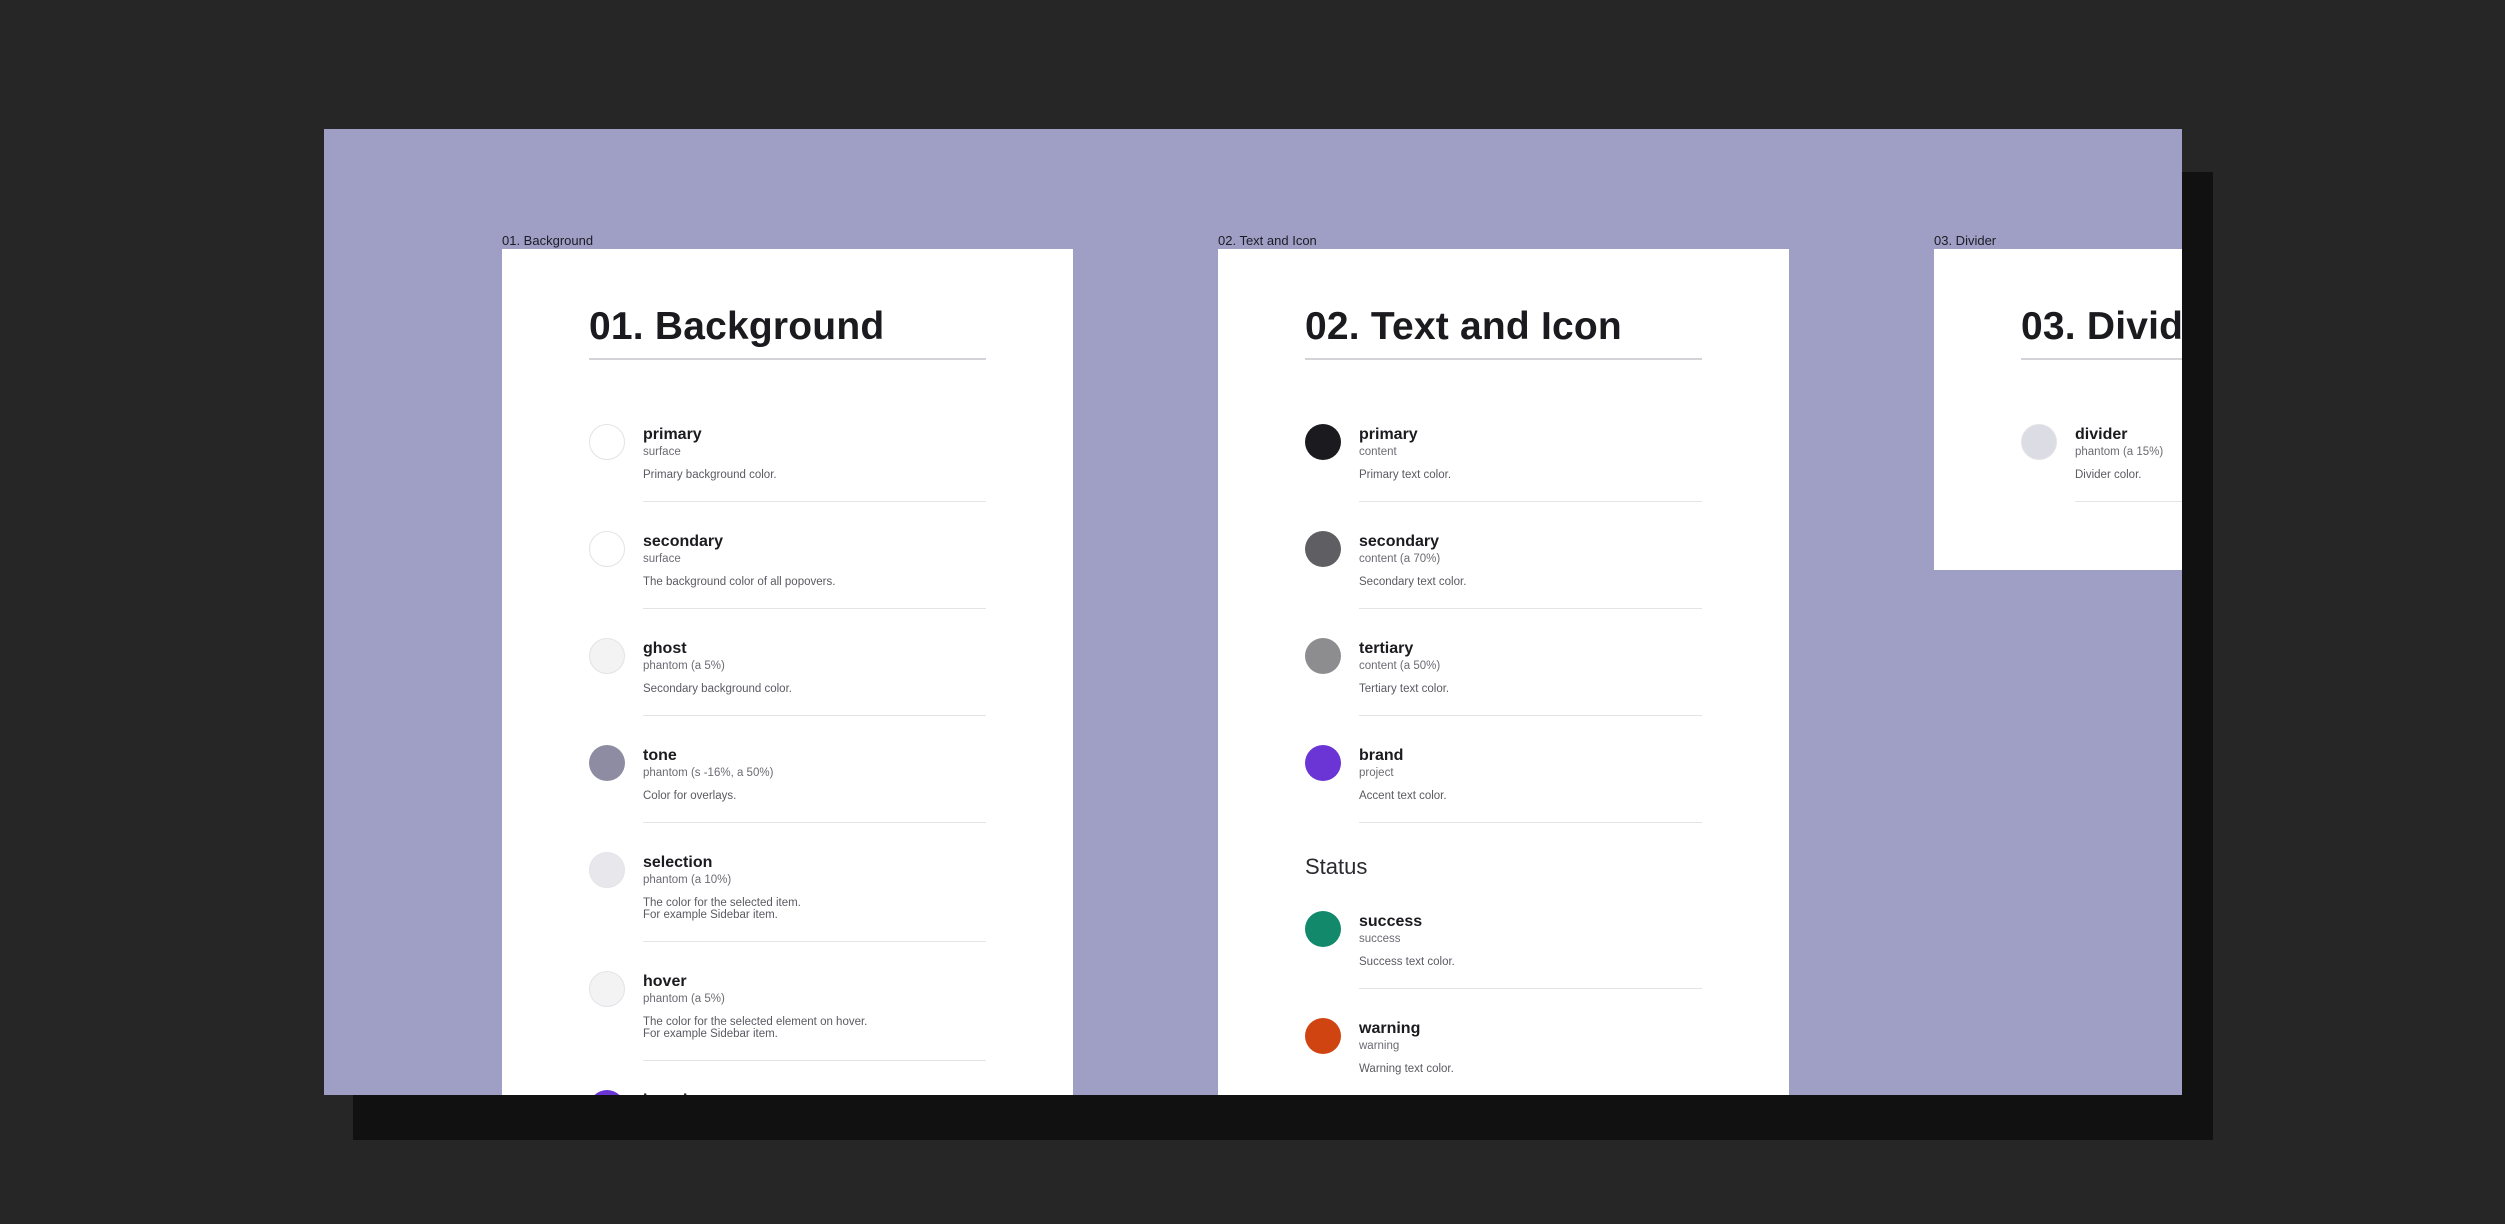 This screenshot has width=2505, height=1224. What do you see at coordinates (1404, 688) in the screenshot?
I see `token-description: Tertiary text color.` at bounding box center [1404, 688].